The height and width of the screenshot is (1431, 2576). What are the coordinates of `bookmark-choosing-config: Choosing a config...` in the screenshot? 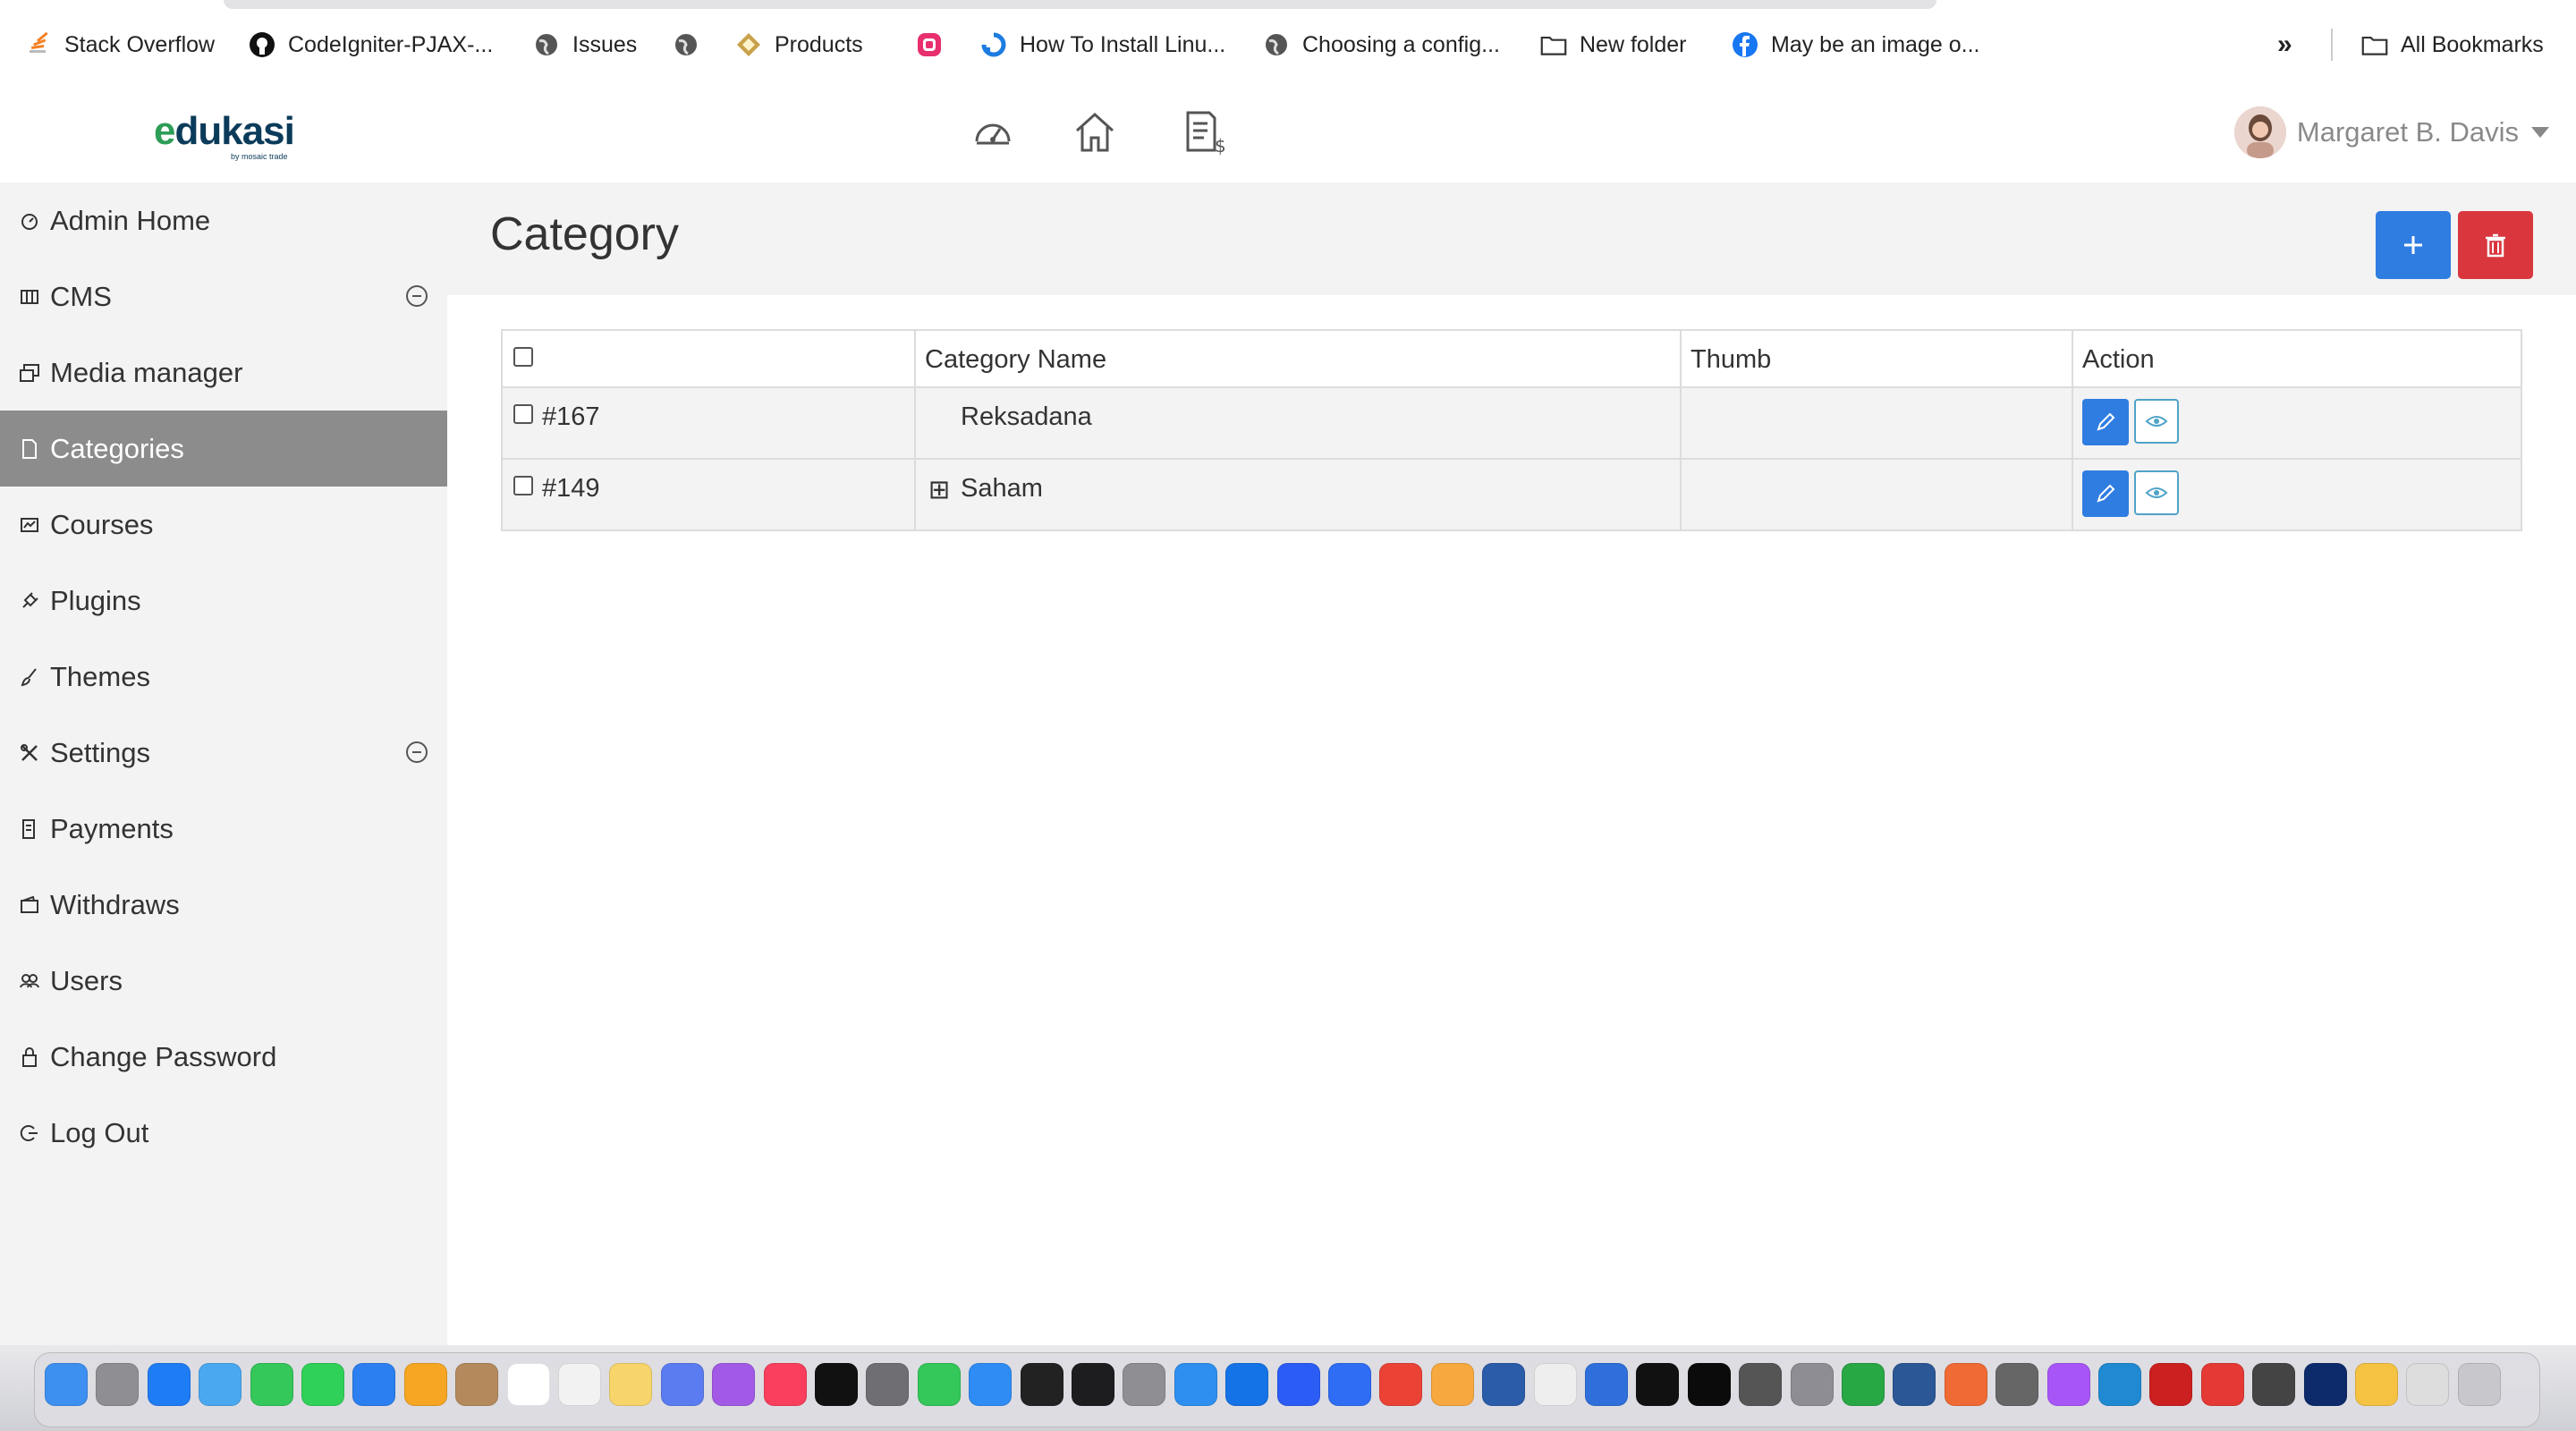 It's located at (1381, 45).